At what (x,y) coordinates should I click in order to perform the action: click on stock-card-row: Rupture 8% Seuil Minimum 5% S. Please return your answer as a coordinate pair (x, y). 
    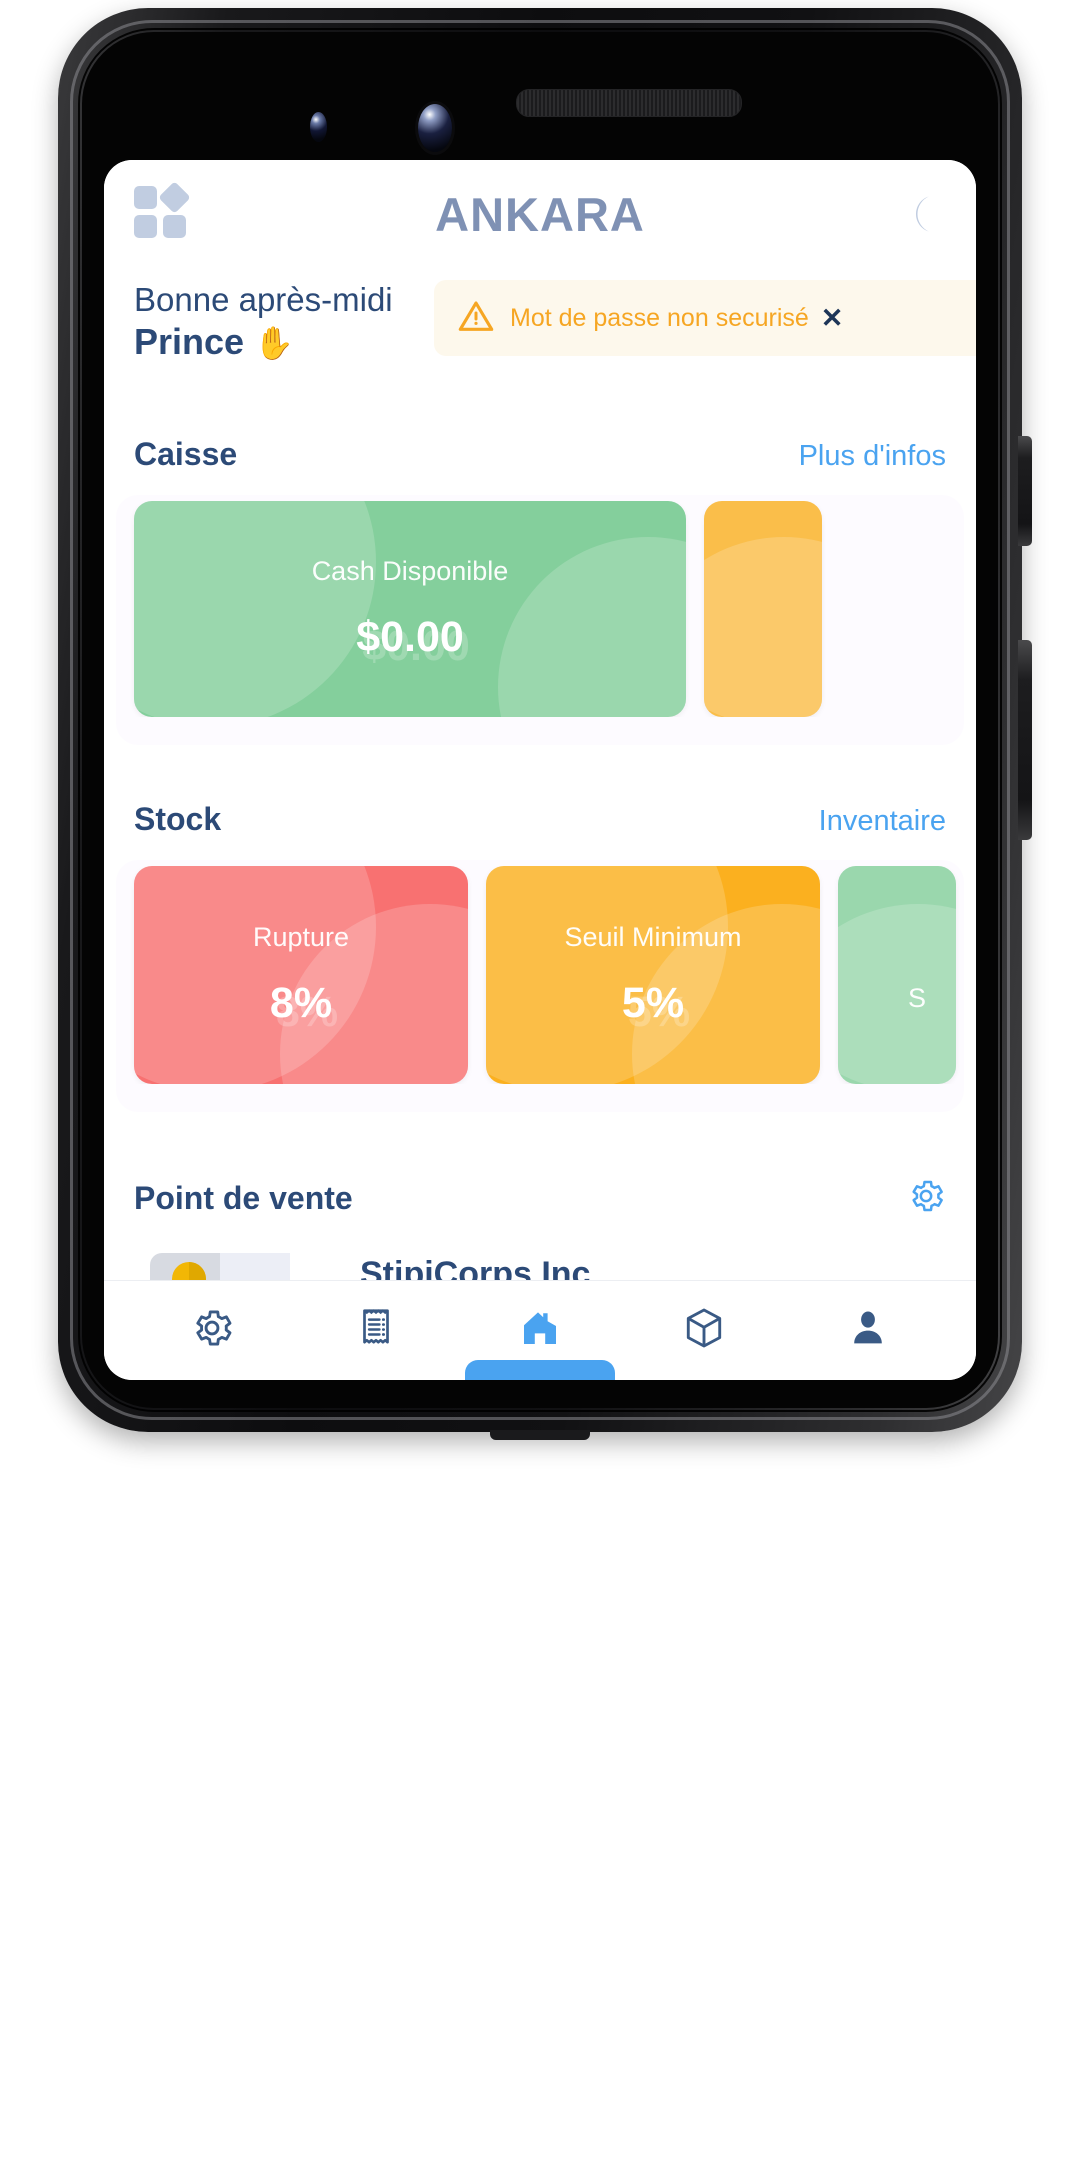
    Looking at the image, I should click on (540, 975).